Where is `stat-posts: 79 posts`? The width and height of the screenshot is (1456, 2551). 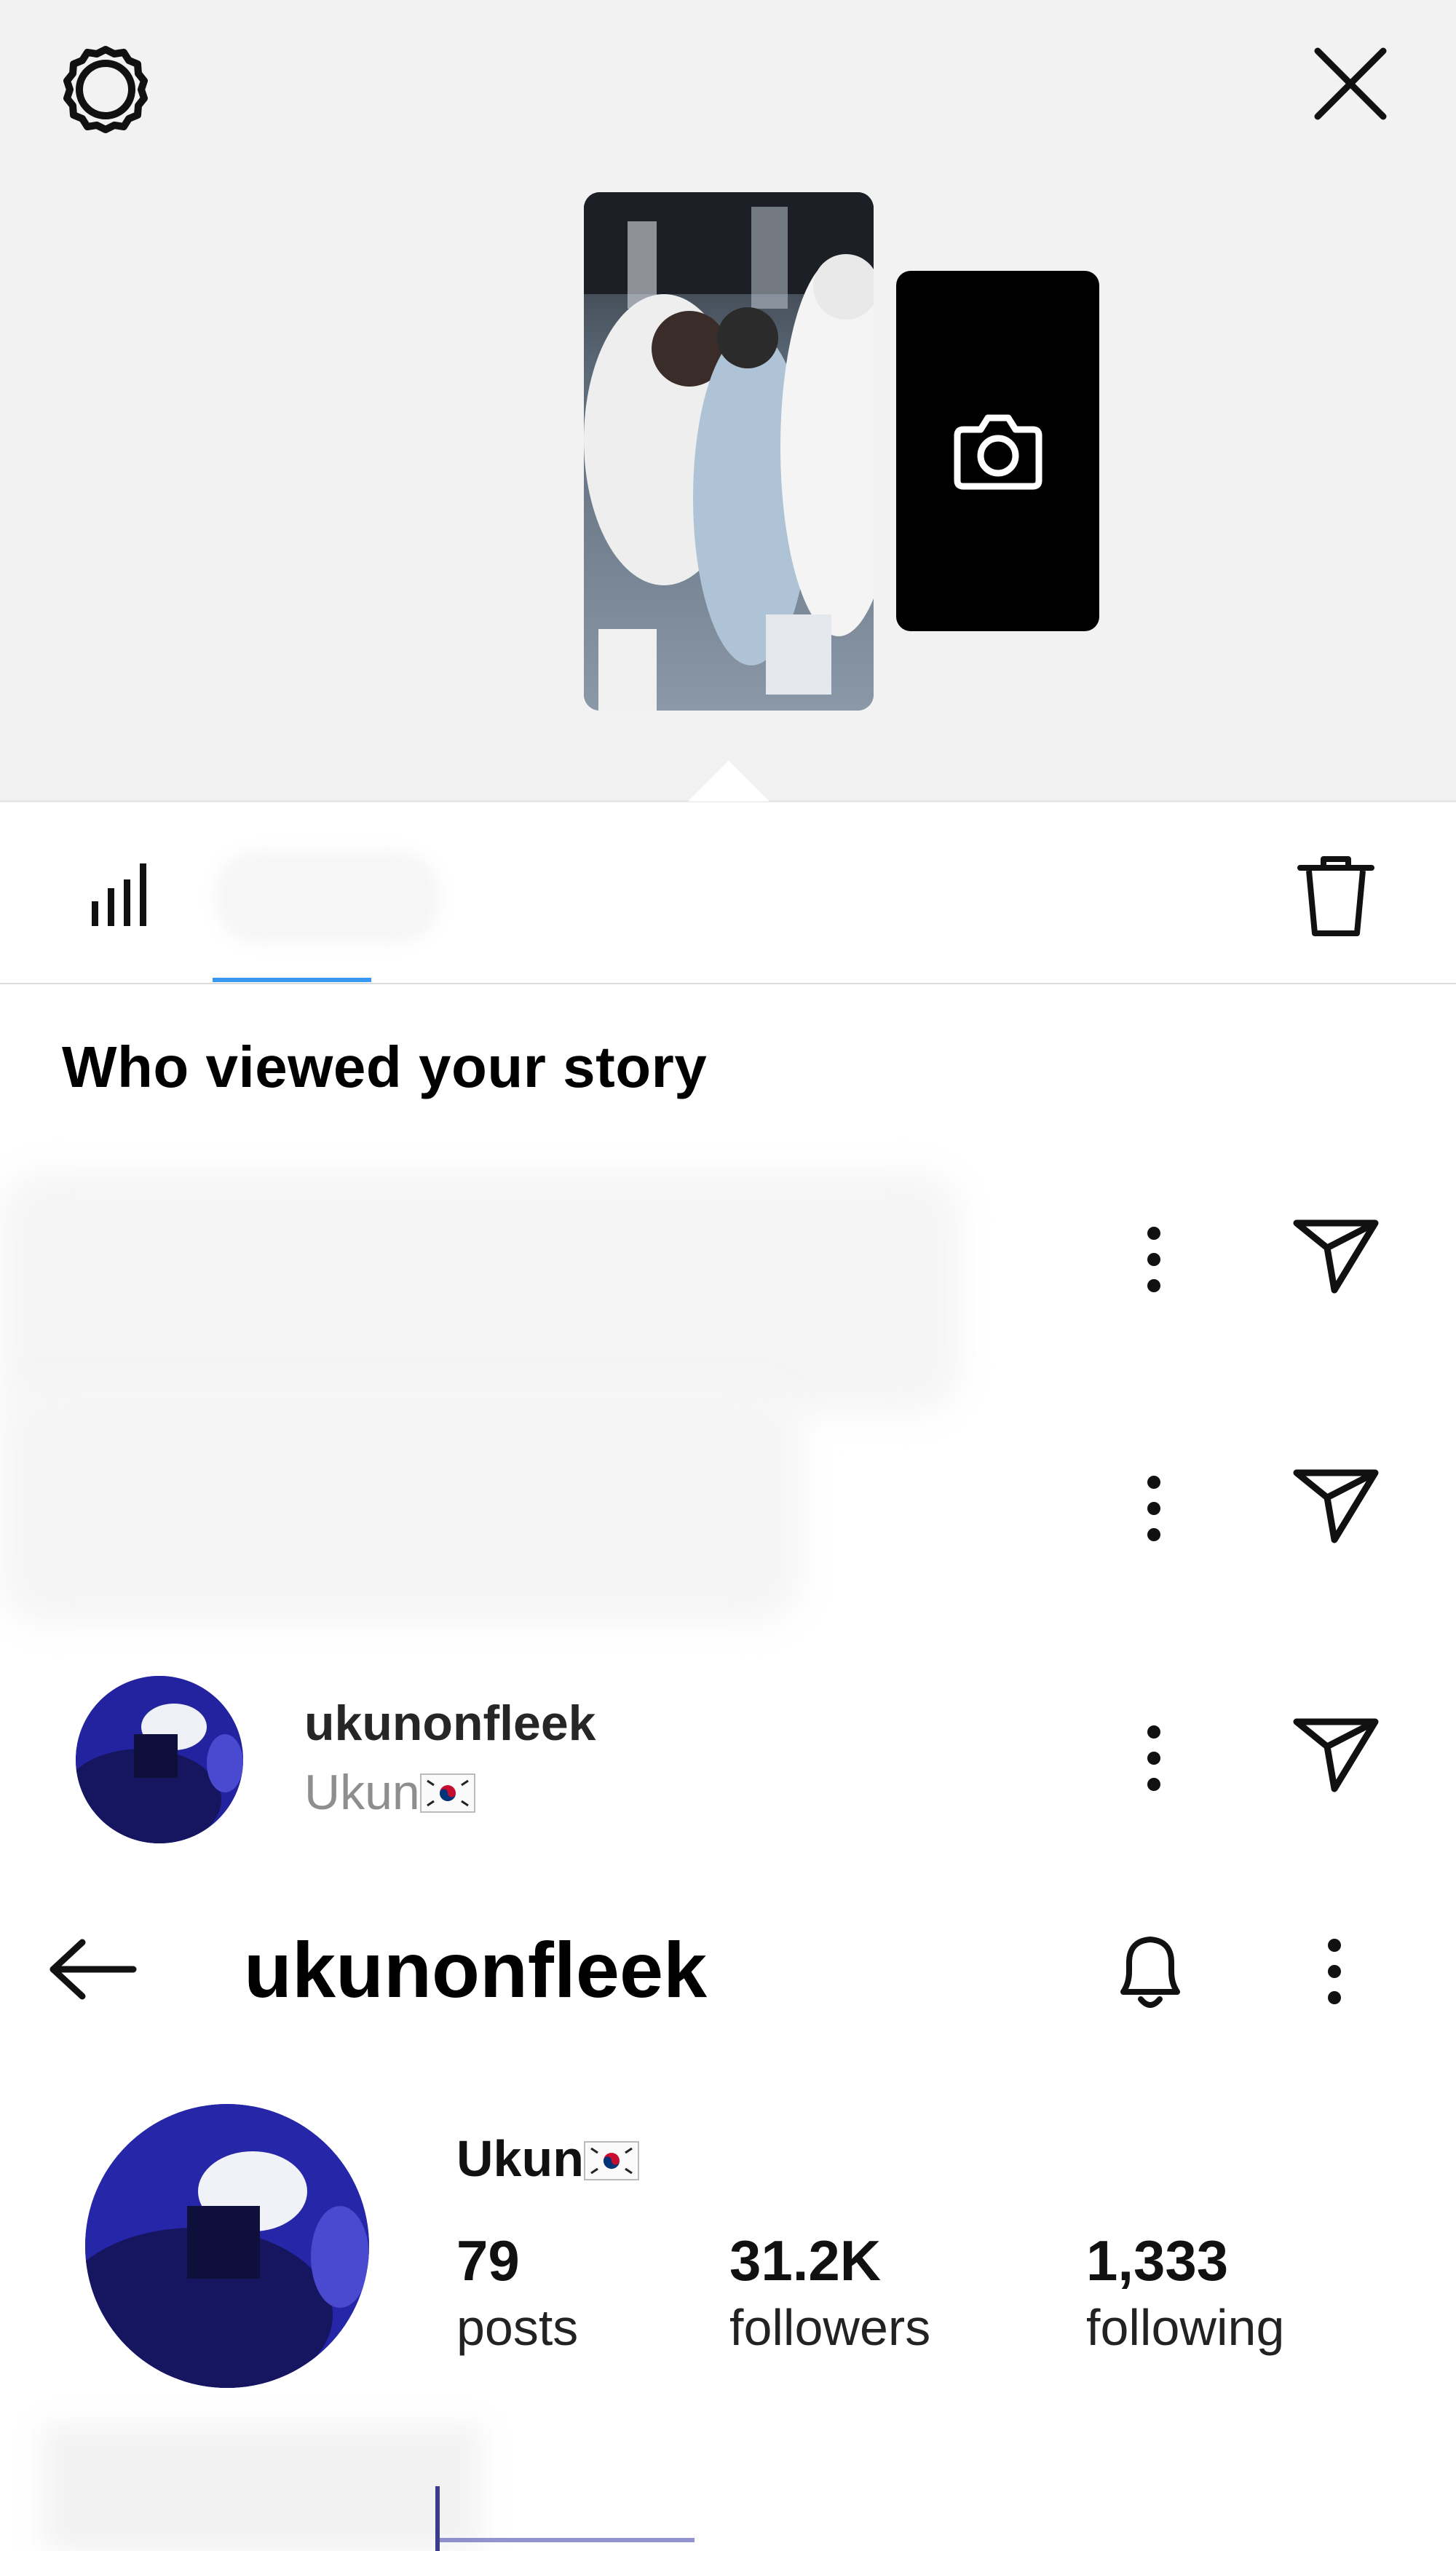 stat-posts: 79 posts is located at coordinates (517, 2292).